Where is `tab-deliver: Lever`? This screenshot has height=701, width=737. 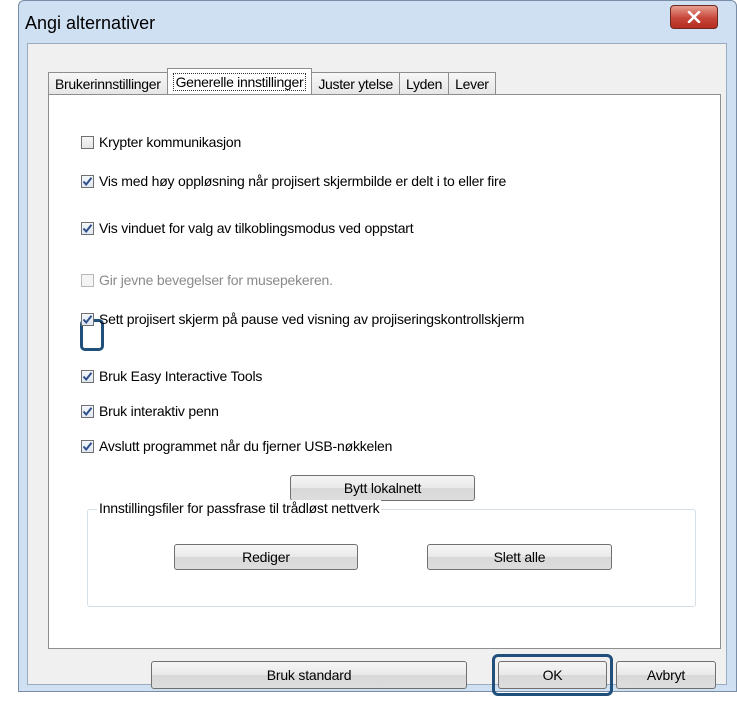 tab-deliver: Lever is located at coordinates (472, 83).